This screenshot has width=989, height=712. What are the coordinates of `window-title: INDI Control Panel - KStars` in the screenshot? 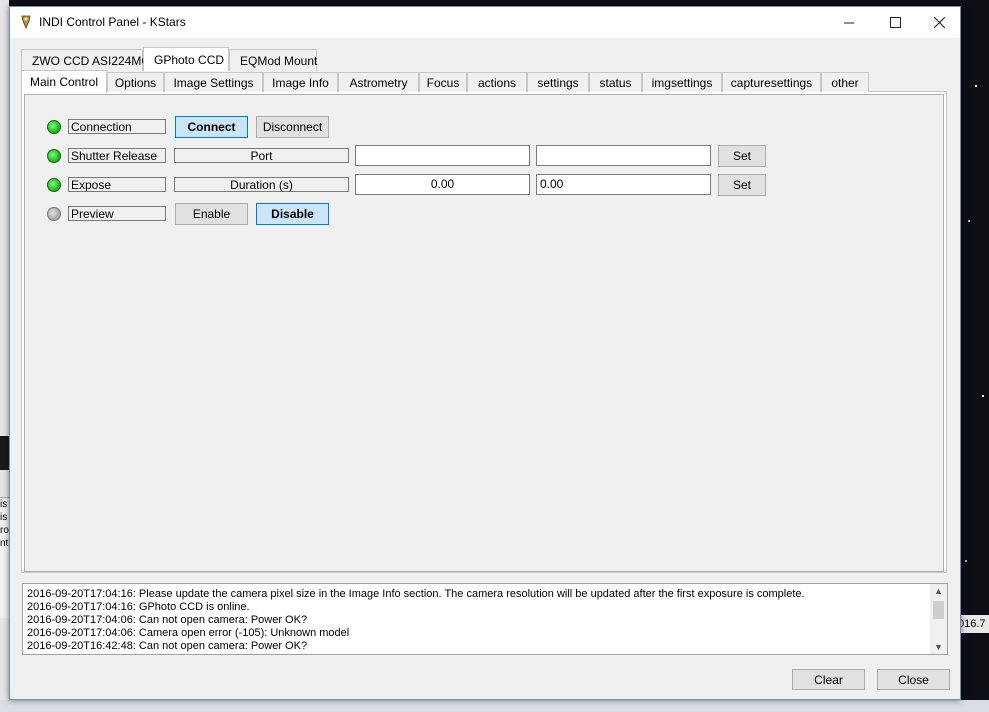 It's located at (112, 22).